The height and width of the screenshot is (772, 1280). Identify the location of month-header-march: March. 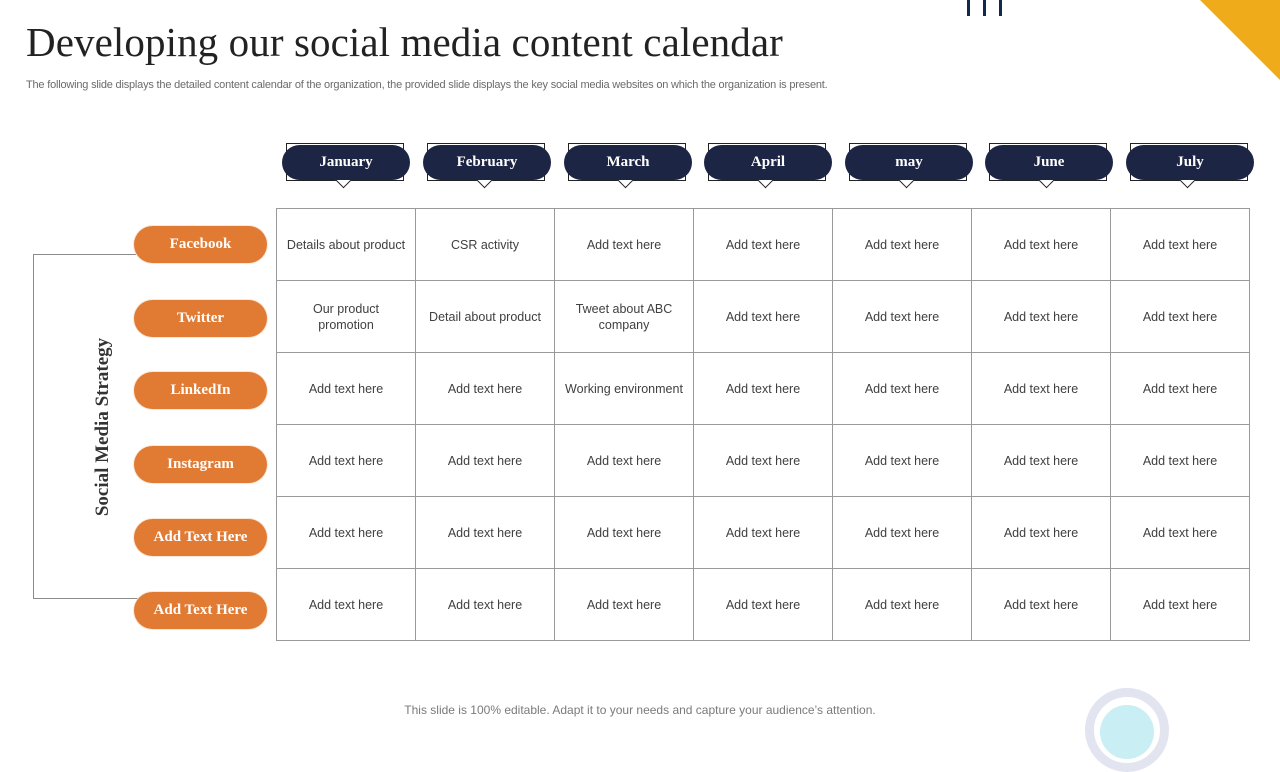
(628, 168).